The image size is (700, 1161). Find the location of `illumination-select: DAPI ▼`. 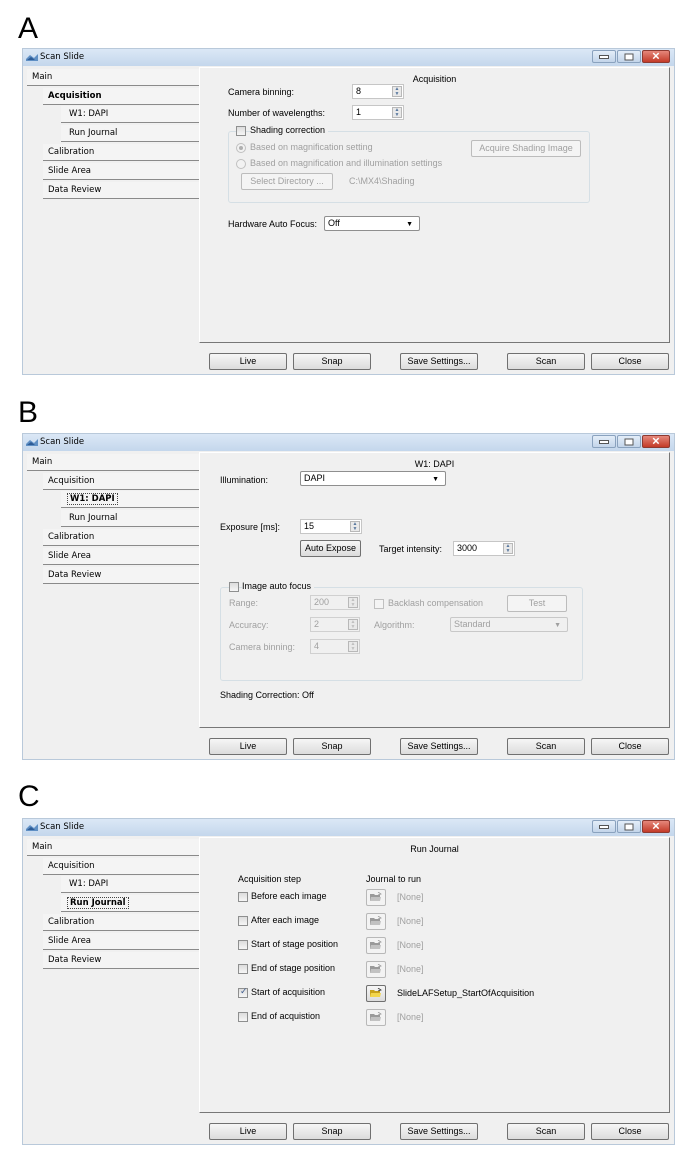

illumination-select: DAPI ▼ is located at coordinates (373, 478).